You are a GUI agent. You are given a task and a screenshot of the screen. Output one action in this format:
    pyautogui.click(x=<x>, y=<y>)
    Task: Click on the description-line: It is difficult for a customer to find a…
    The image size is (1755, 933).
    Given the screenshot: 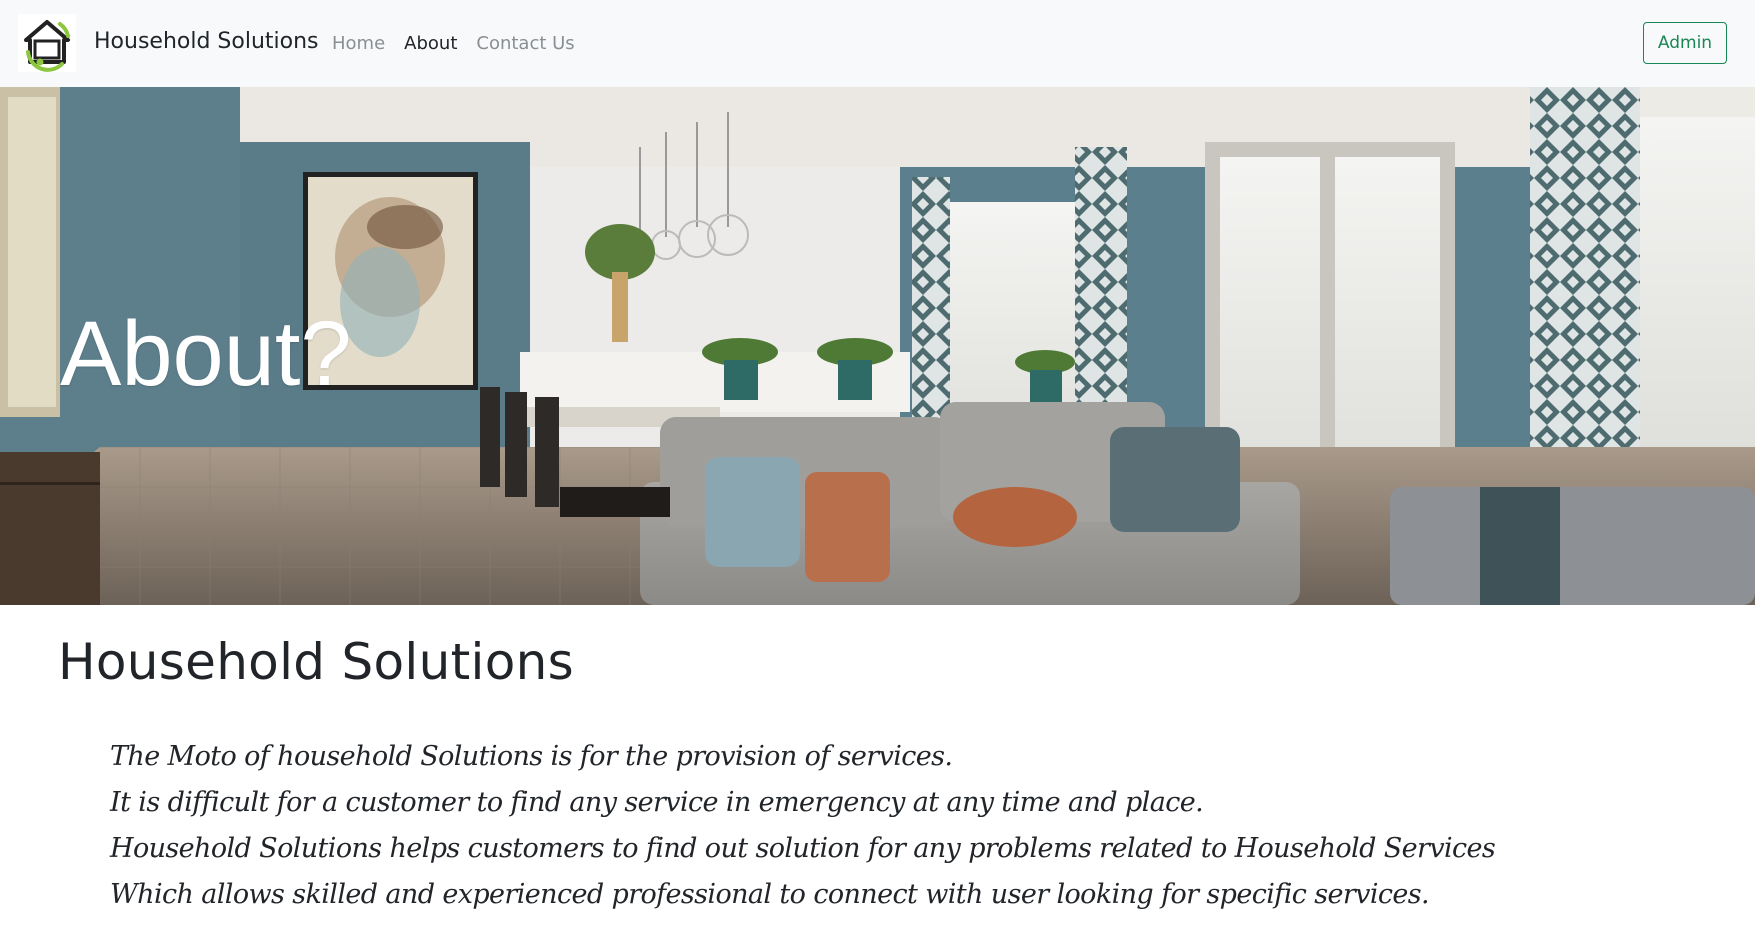 What is the action you would take?
    pyautogui.click(x=657, y=802)
    